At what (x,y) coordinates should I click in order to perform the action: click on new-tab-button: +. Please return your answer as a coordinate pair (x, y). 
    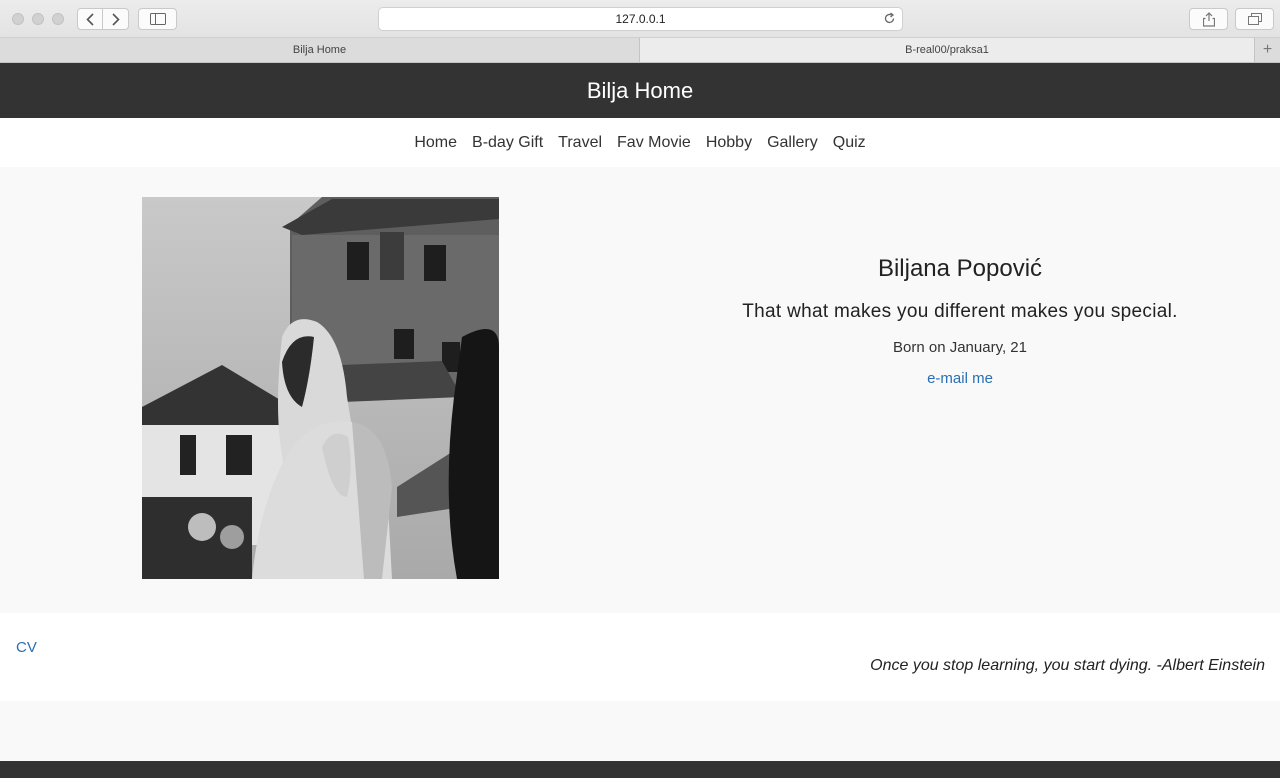
    Looking at the image, I should click on (1267, 50).